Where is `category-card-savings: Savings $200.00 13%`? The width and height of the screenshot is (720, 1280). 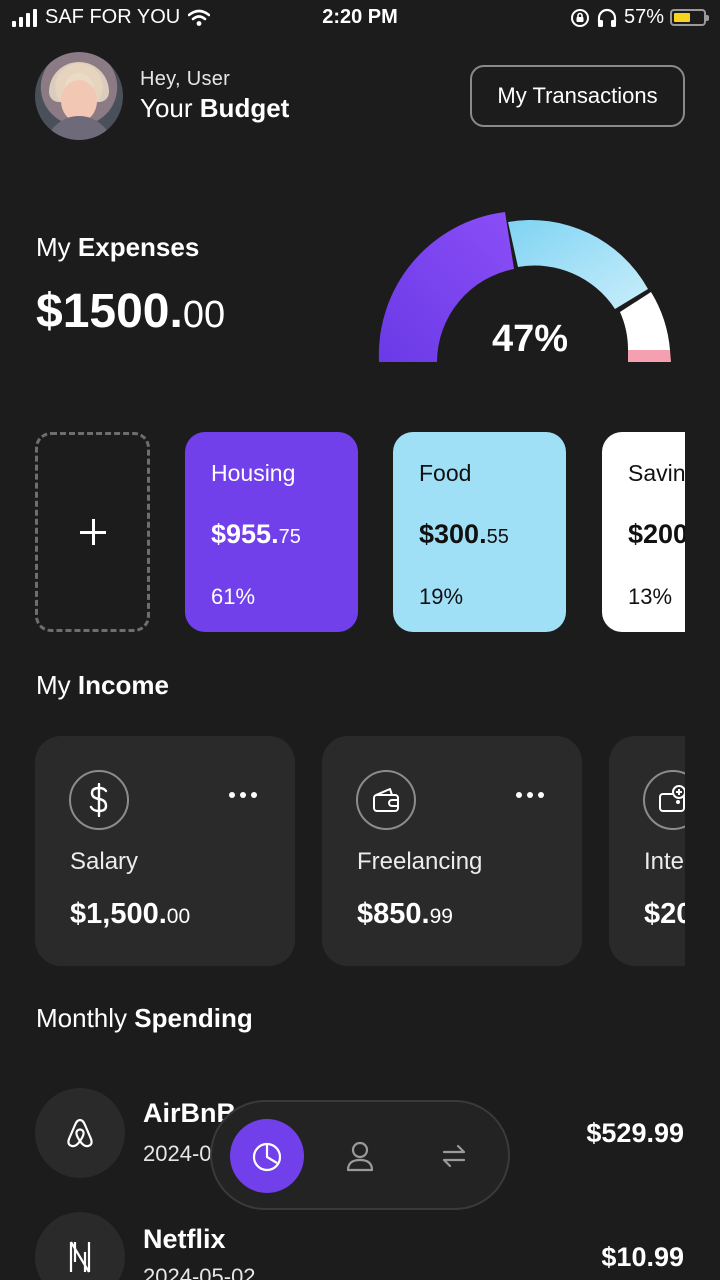 category-card-savings: Savings $200.00 13% is located at coordinates (643, 532).